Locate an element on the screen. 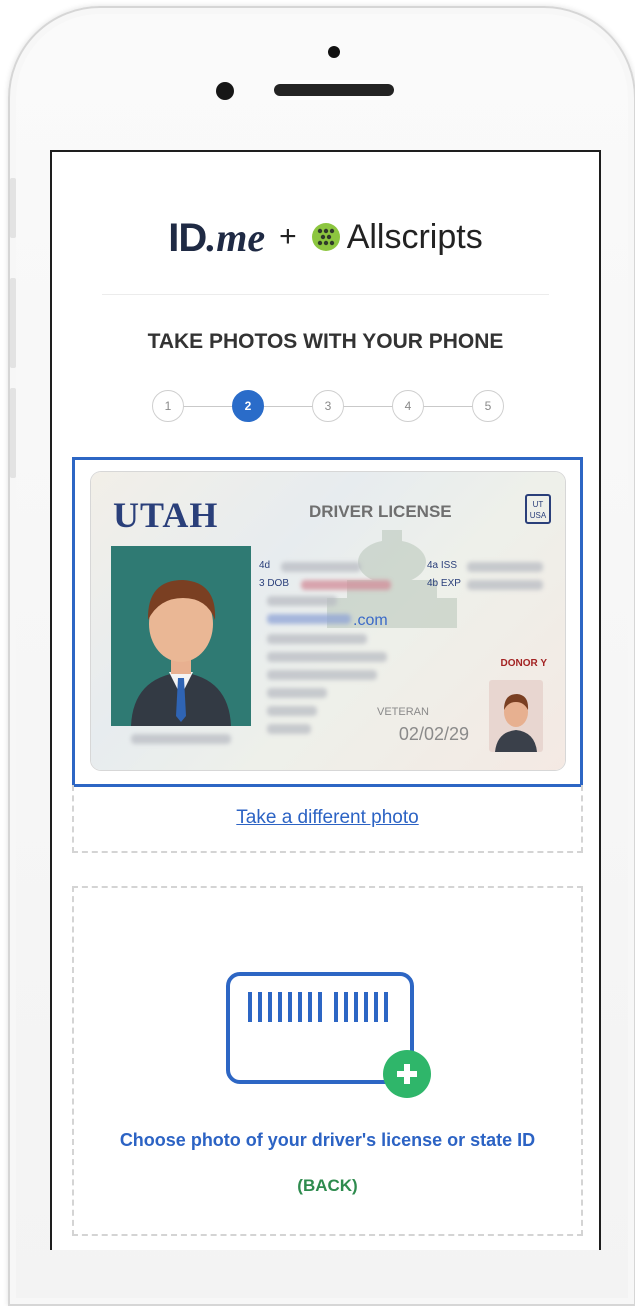  license-state: UTAH is located at coordinates (166, 515).